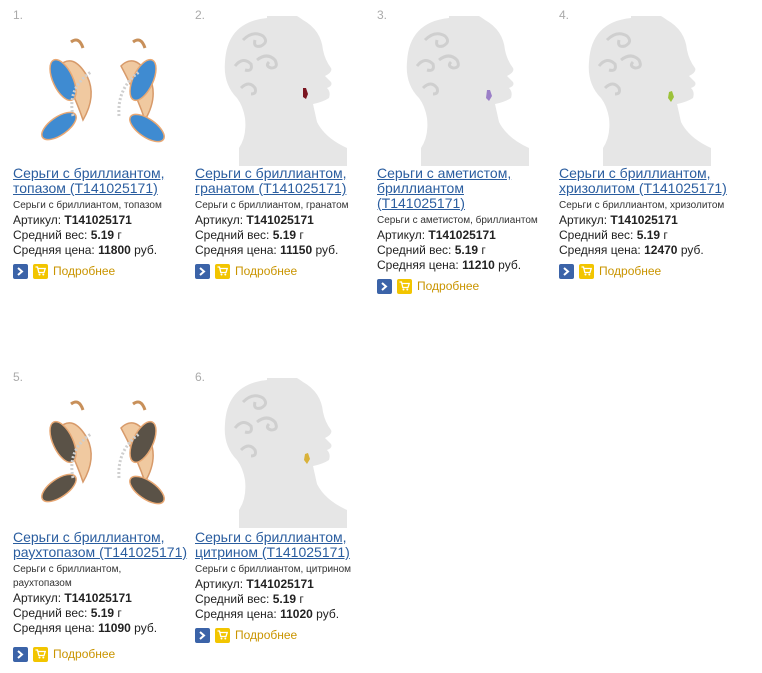  I want to click on product-number: 3., so click(382, 15).